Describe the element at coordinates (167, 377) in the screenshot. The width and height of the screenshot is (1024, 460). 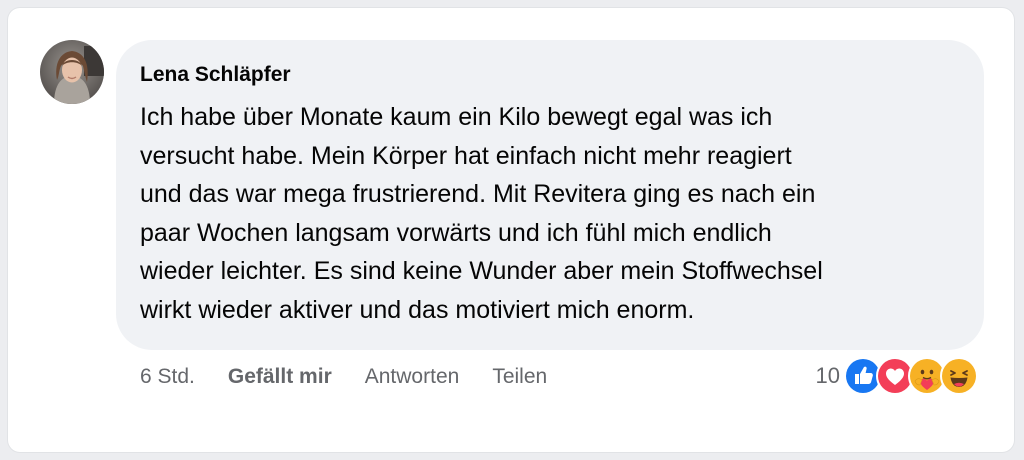
I see `comment-timestamp: 6 Std.` at that location.